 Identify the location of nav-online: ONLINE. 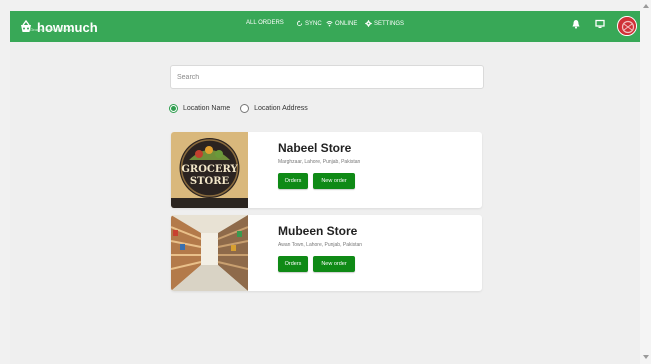
(341, 23).